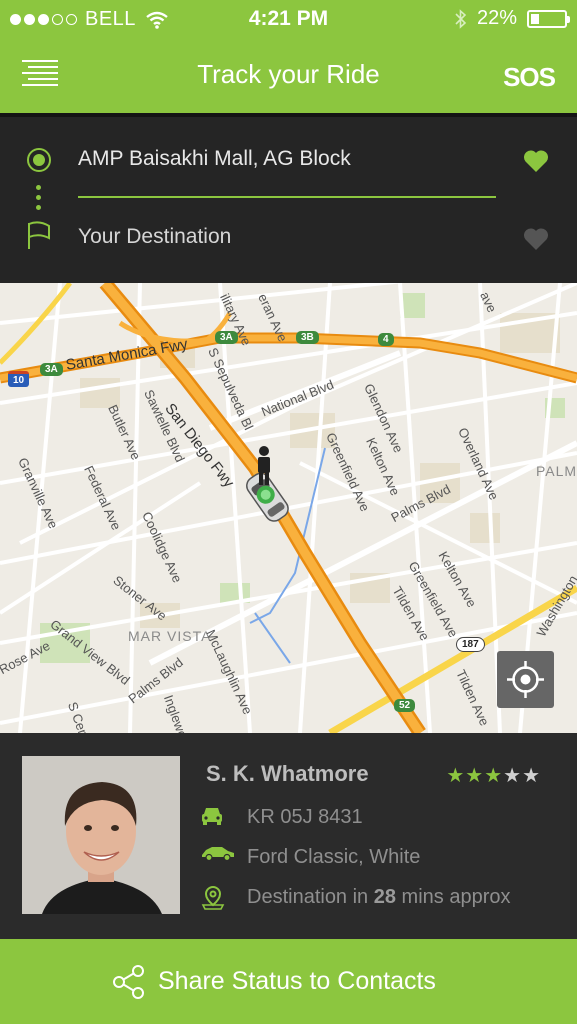  What do you see at coordinates (213, 897) in the screenshot?
I see `map-pin-icon` at bounding box center [213, 897].